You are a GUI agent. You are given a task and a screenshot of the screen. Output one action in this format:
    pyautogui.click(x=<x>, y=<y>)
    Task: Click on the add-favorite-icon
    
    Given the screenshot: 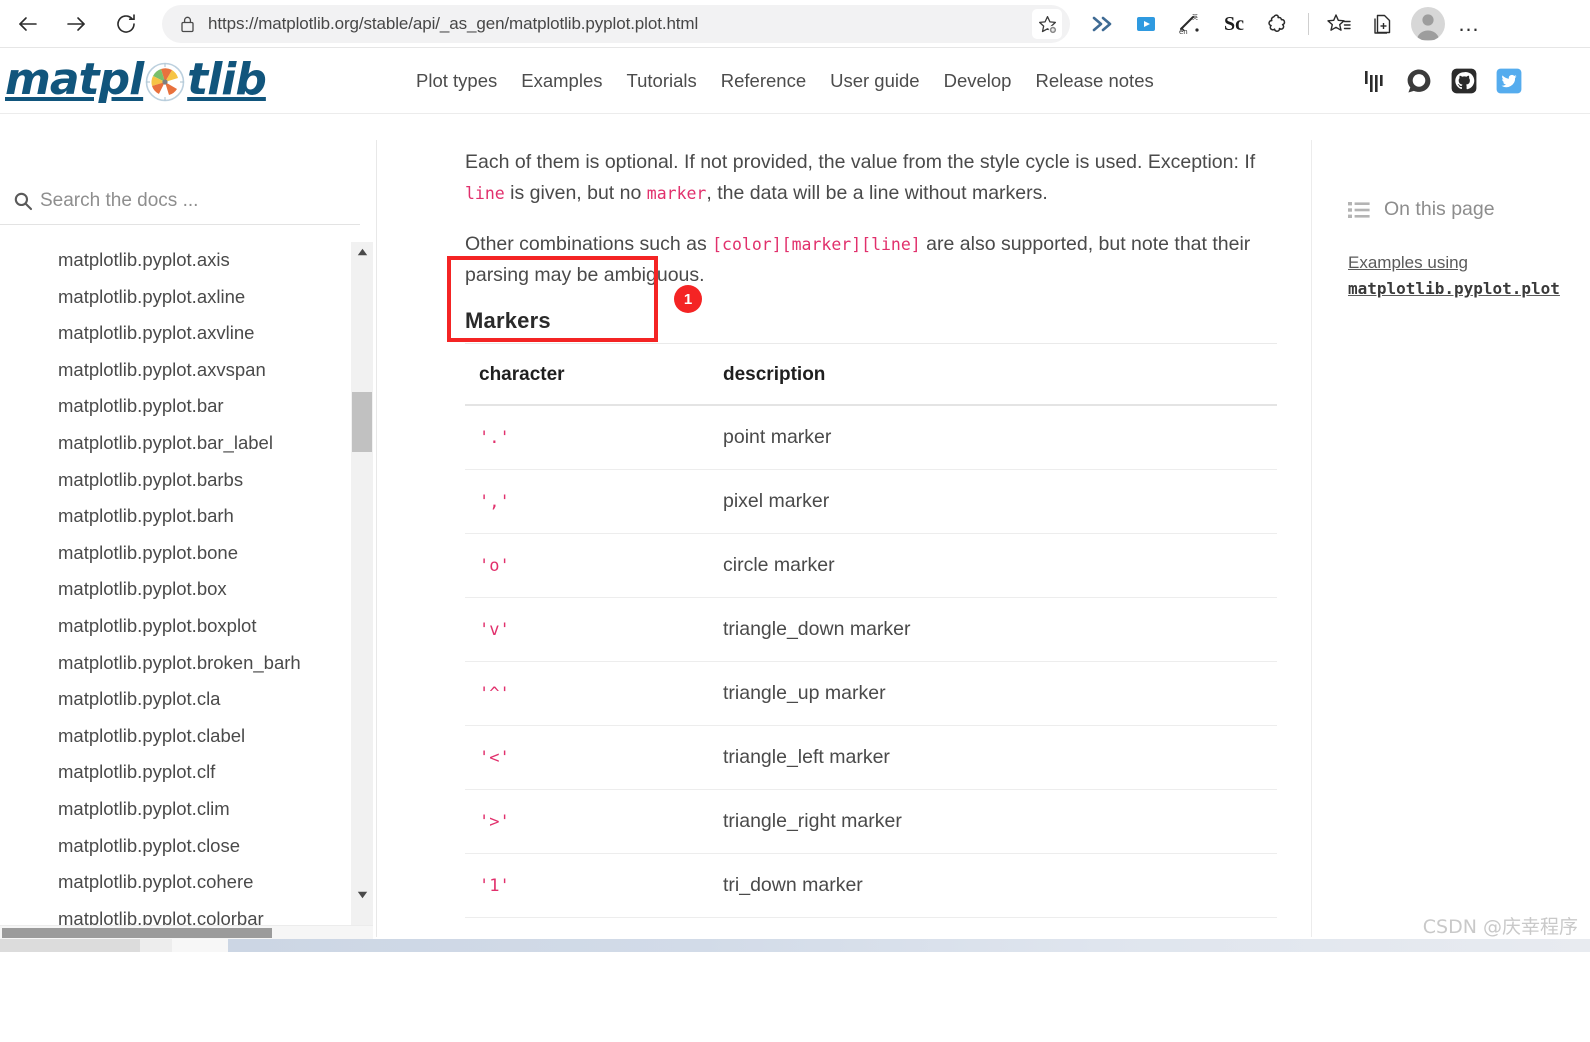 What is the action you would take?
    pyautogui.click(x=1047, y=24)
    